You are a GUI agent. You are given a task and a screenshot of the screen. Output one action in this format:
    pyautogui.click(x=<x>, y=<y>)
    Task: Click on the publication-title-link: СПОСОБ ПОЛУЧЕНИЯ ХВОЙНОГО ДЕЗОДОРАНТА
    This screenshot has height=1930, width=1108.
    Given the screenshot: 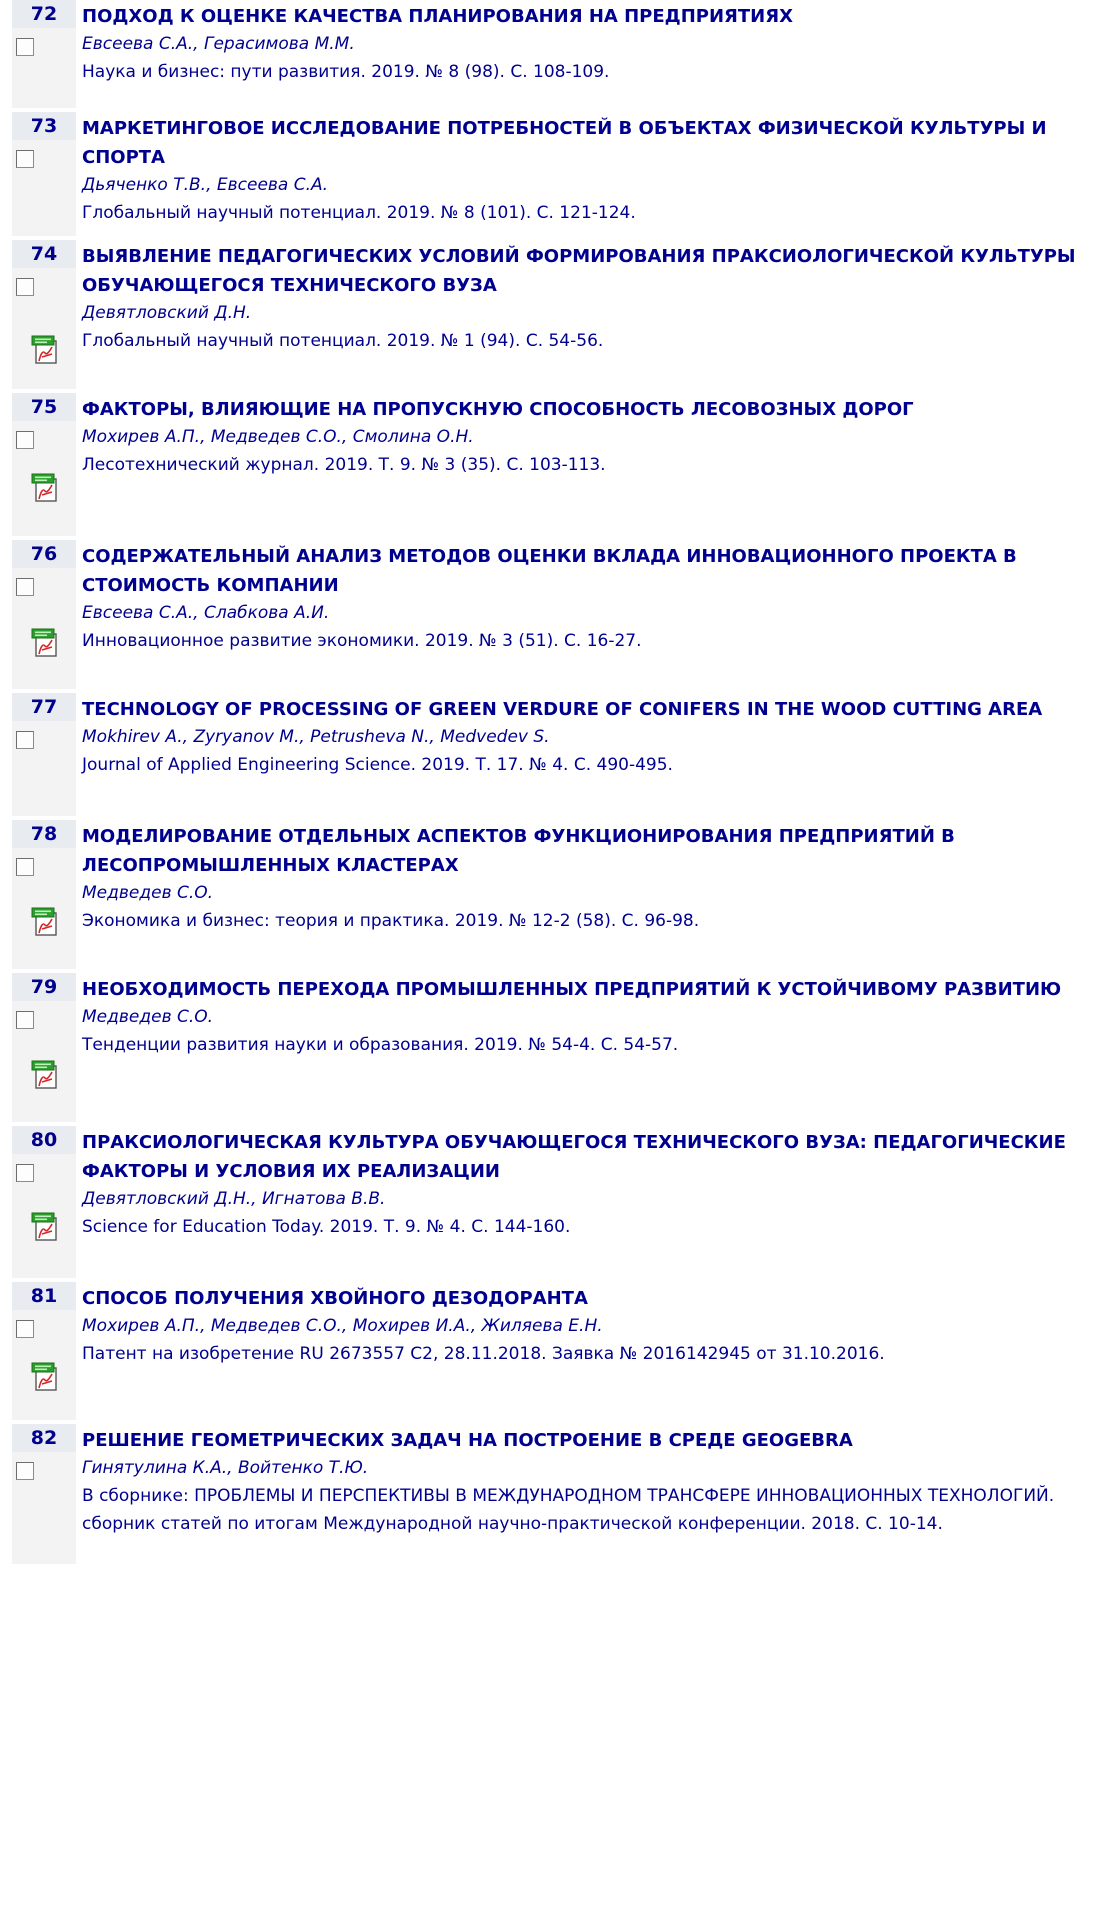 What is the action you would take?
    pyautogui.click(x=588, y=1298)
    